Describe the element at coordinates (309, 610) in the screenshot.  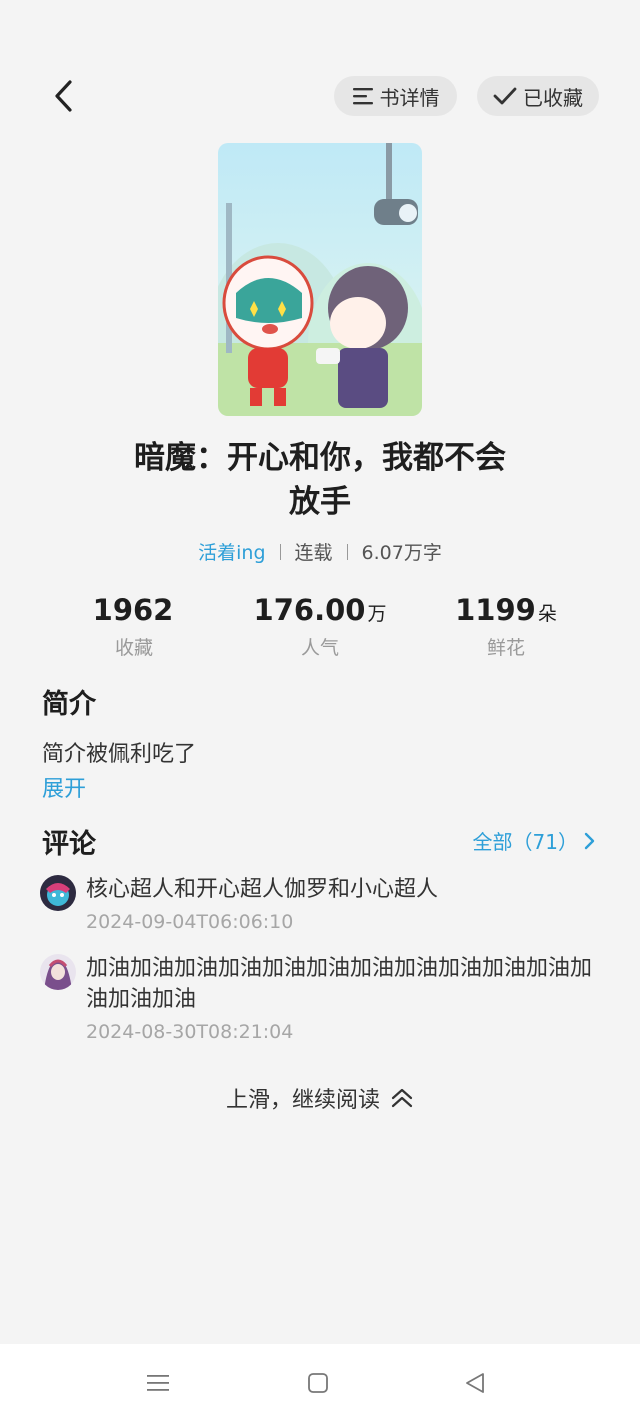
I see `stat-value: 176.00` at that location.